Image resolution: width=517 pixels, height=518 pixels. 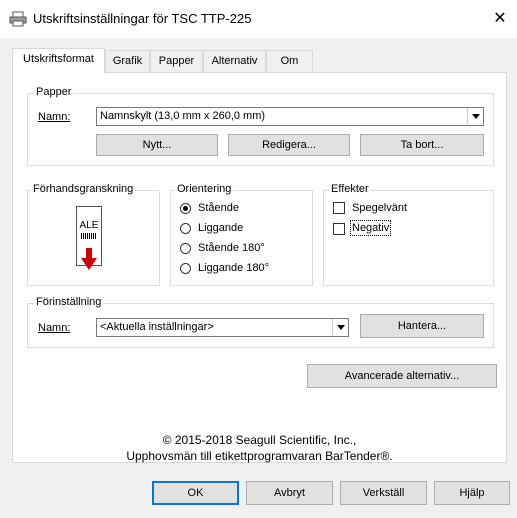 What do you see at coordinates (83, 189) in the screenshot?
I see `preview-legend: Förhandsgranskning` at bounding box center [83, 189].